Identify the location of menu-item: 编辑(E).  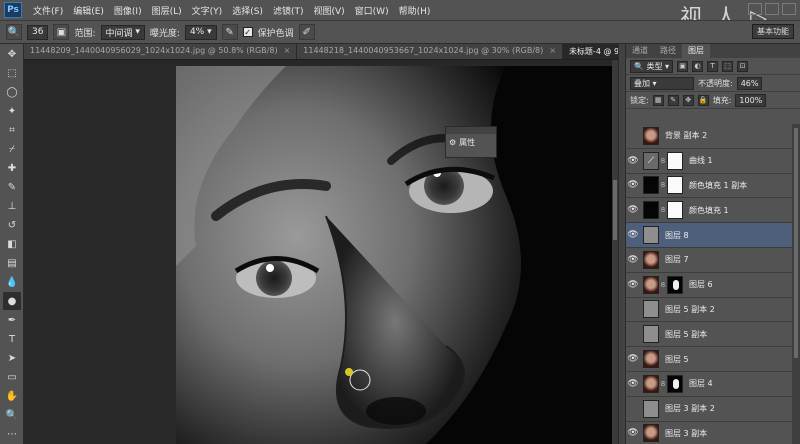
(88, 10).